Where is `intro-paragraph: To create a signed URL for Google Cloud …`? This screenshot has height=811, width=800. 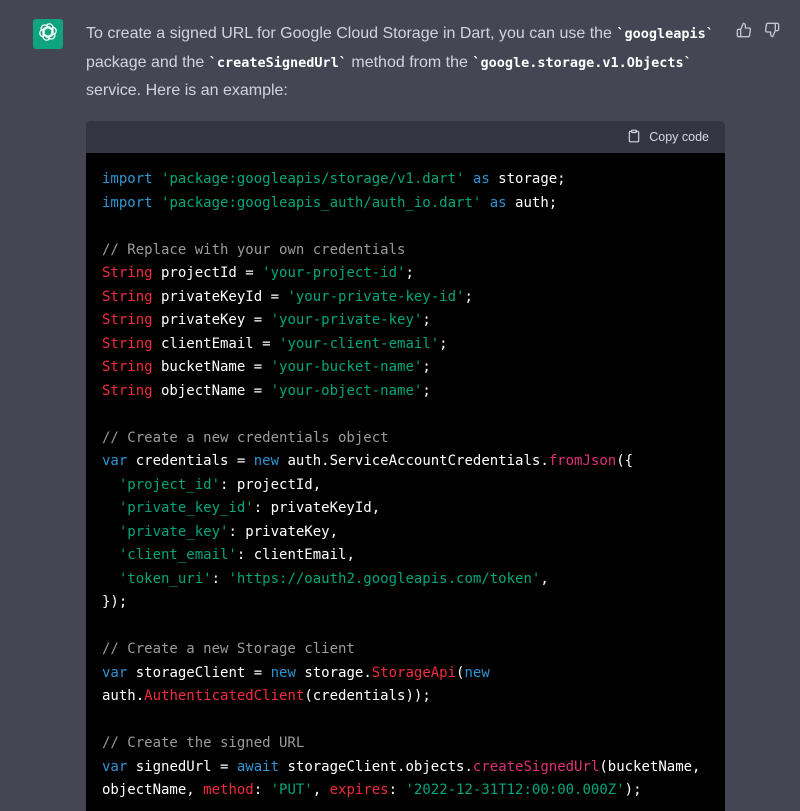 intro-paragraph: To create a signed URL for Google Cloud … is located at coordinates (406, 62).